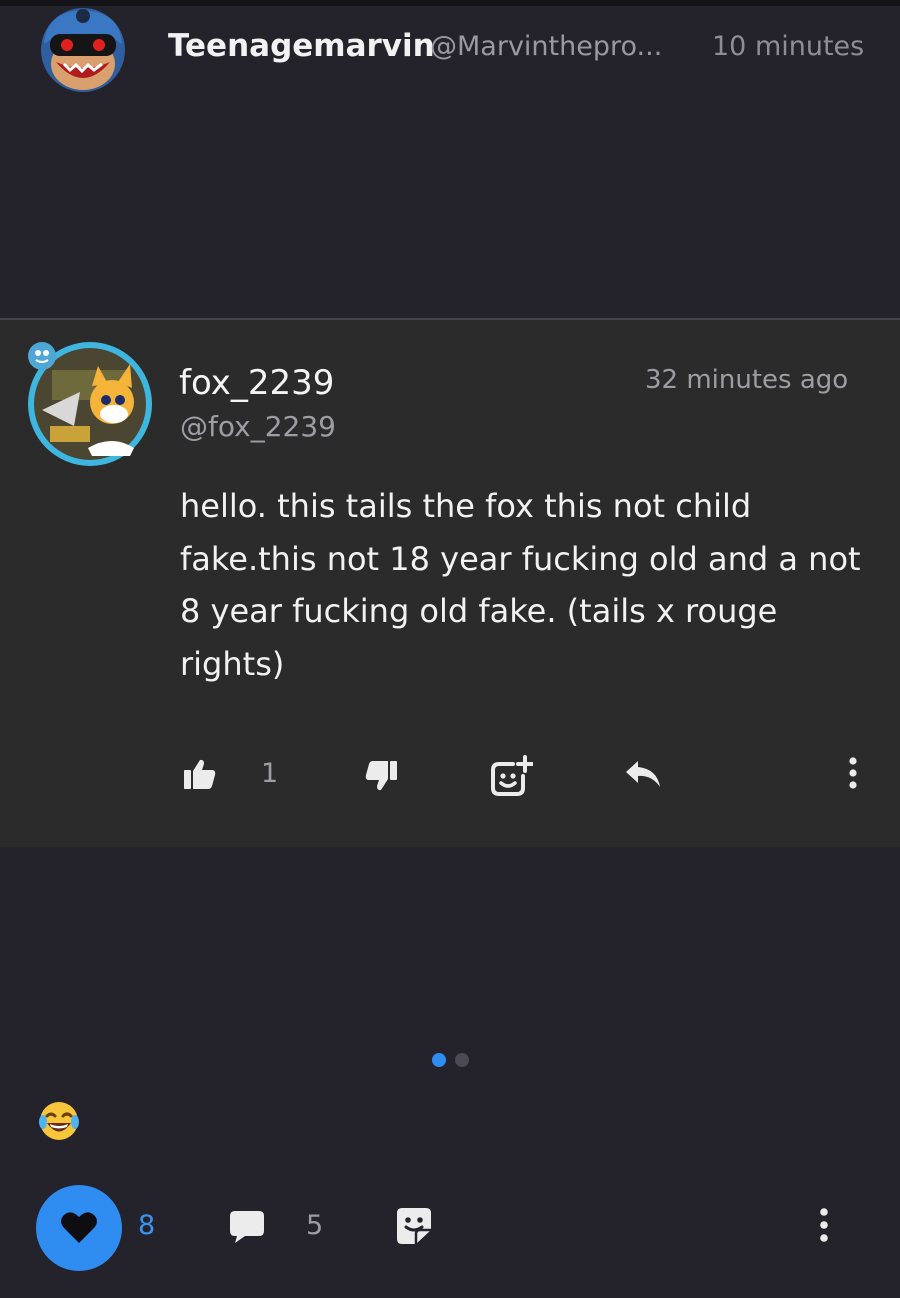  What do you see at coordinates (301, 46) in the screenshot?
I see `top-post-author-name: Teenagemarvin` at bounding box center [301, 46].